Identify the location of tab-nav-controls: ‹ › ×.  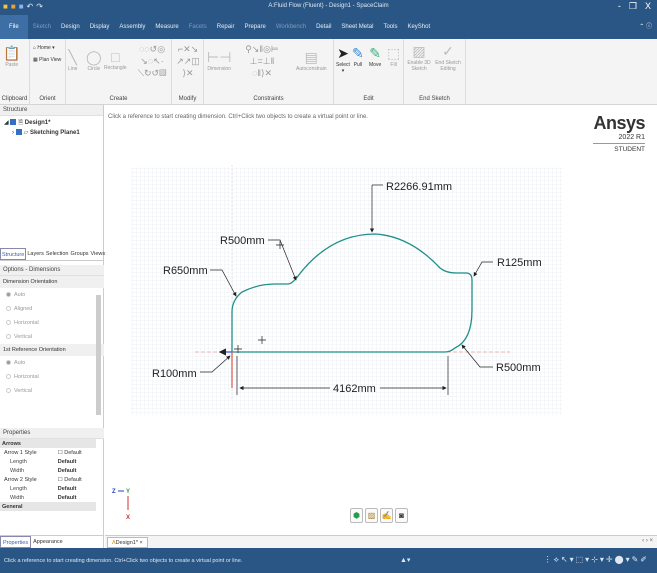
(647, 541).